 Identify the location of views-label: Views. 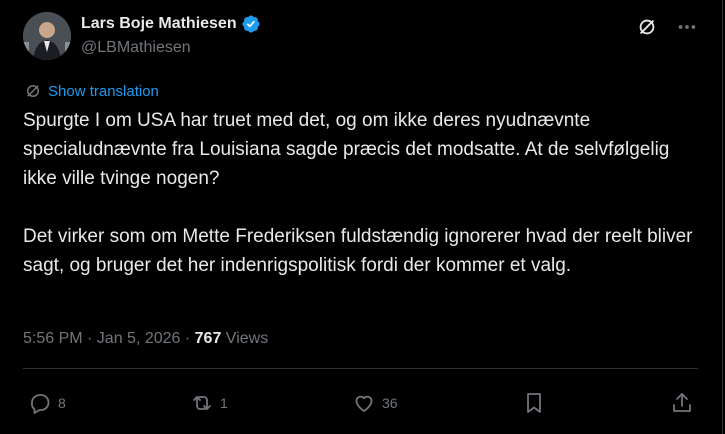
(245, 338).